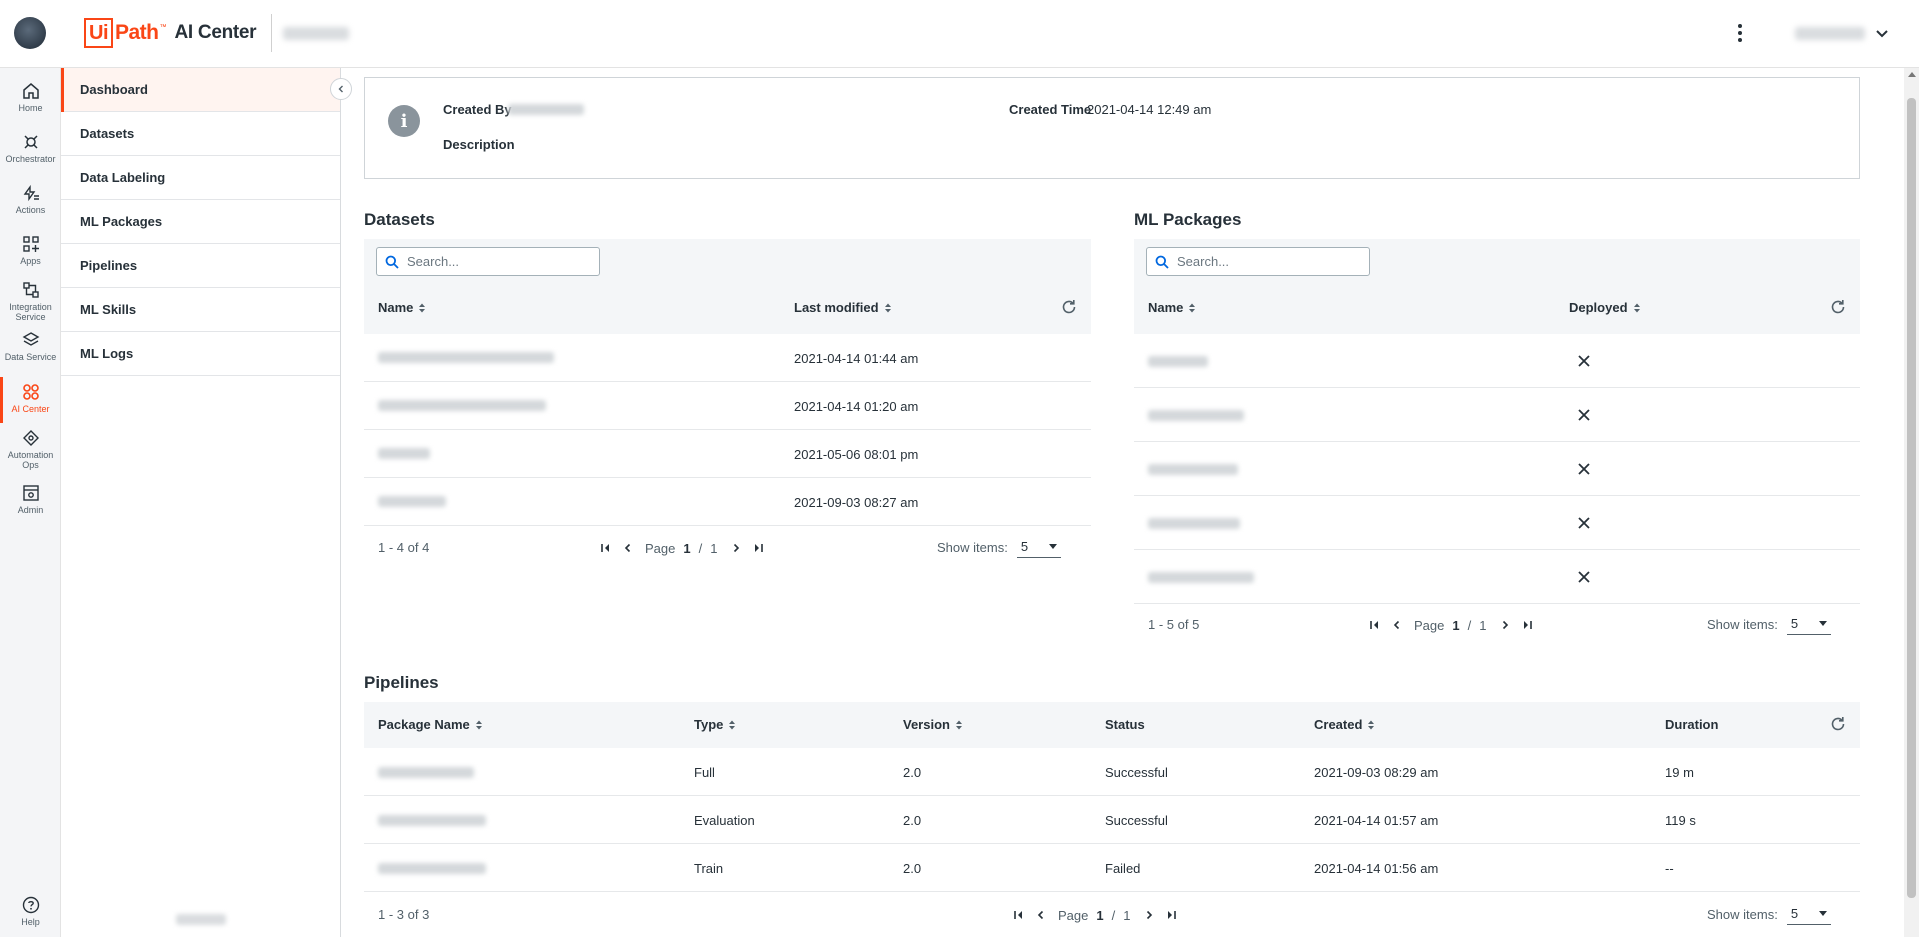 The height and width of the screenshot is (937, 1919). Describe the element at coordinates (30, 451) in the screenshot. I see `rail-item-automation-ops: Automation Ops` at that location.